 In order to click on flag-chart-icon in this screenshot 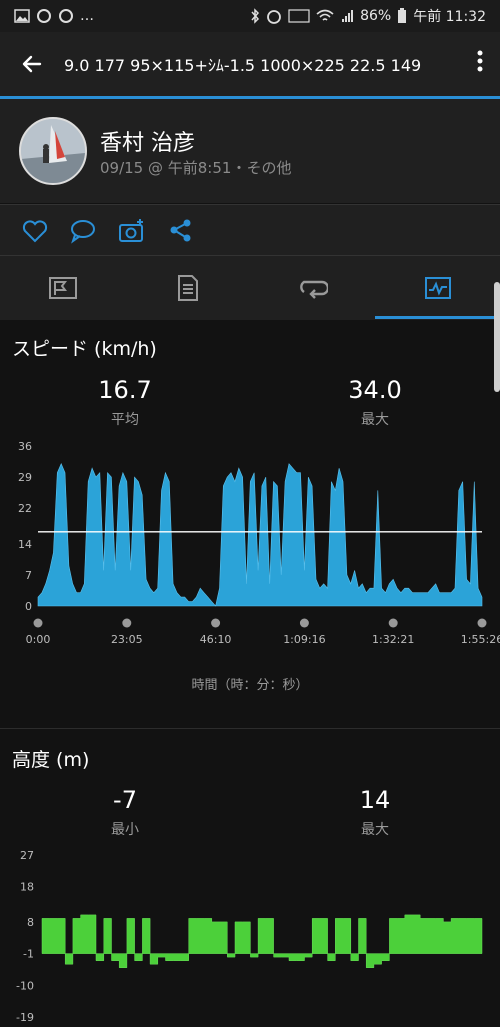, I will do `click(62, 288)`.